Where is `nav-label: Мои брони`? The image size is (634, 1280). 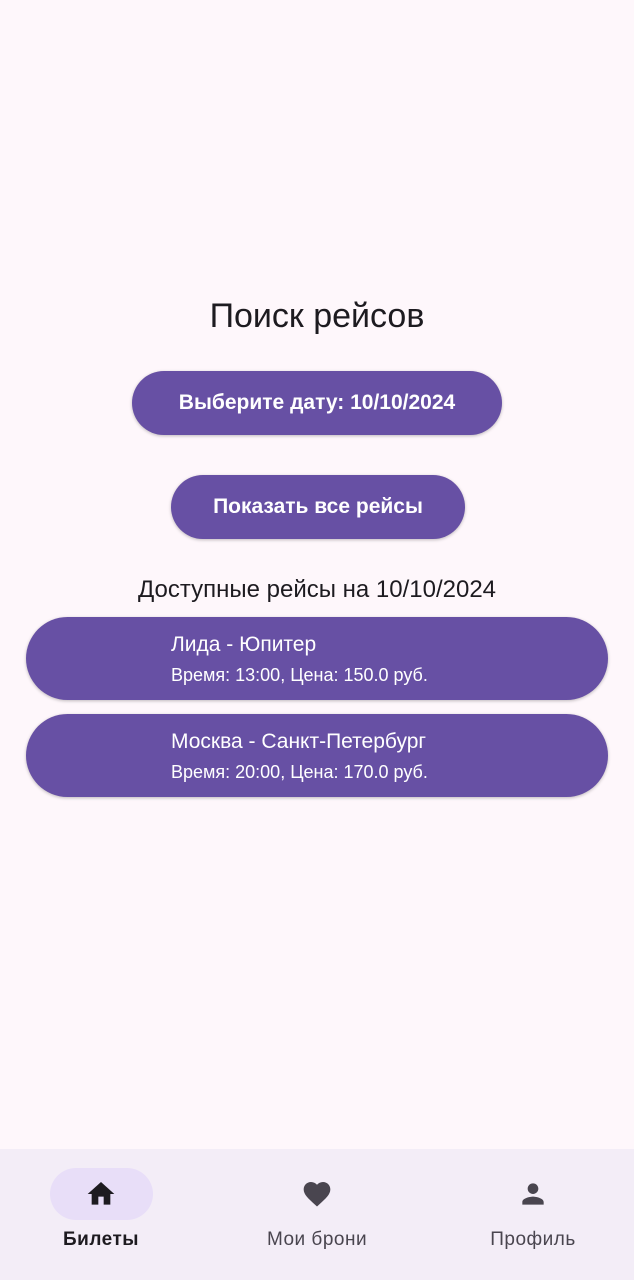
nav-label: Мои брони is located at coordinates (317, 1239).